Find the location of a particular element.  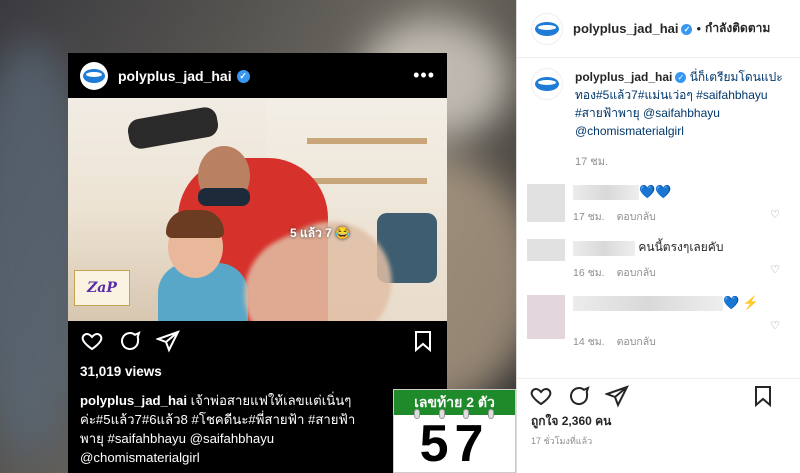

comment-text: 💙 ⚡ is located at coordinates (679, 303).